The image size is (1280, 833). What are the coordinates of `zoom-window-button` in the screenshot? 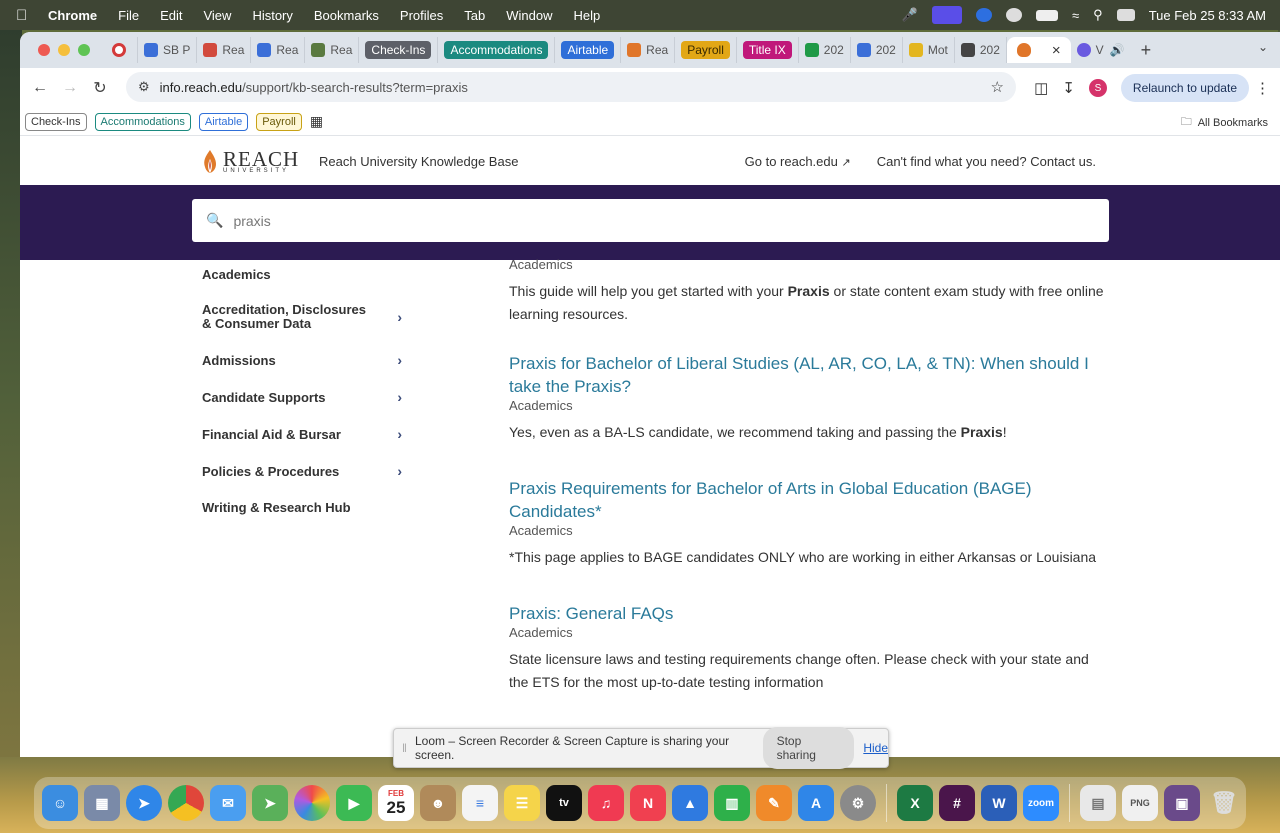 It's located at (84, 50).